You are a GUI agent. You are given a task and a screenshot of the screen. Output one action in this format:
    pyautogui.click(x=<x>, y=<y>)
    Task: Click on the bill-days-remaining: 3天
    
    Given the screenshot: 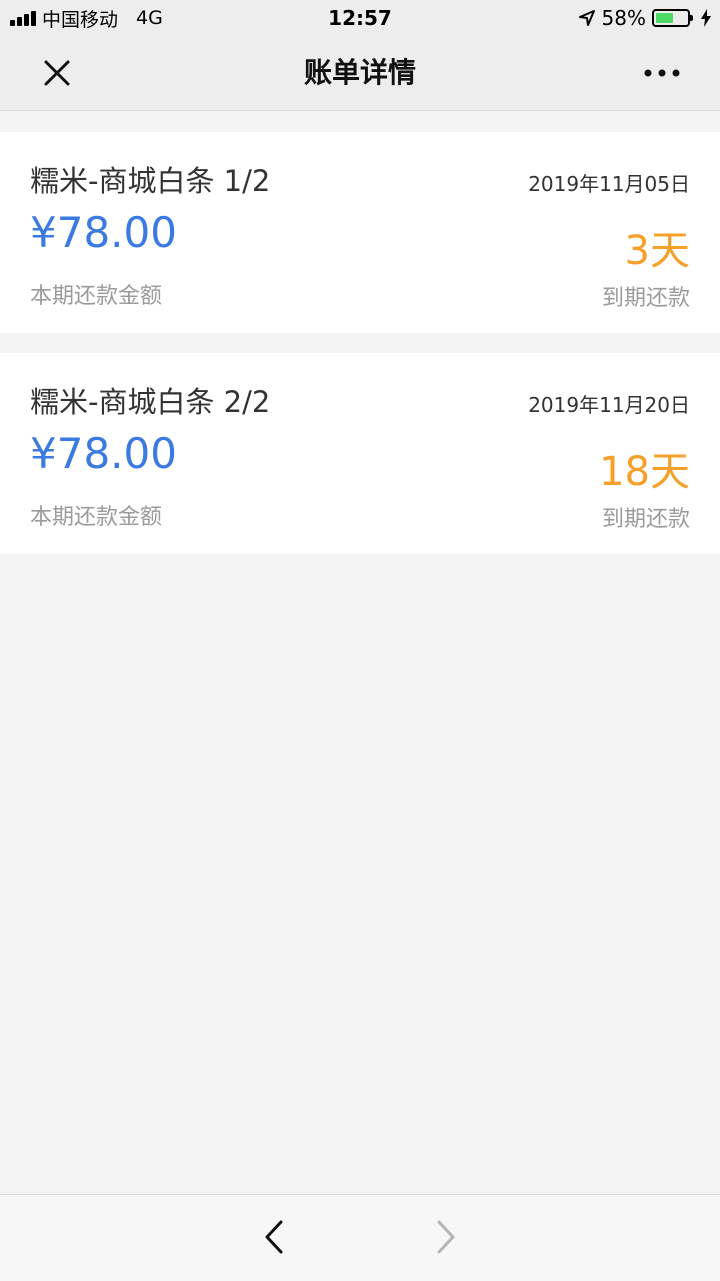 What is the action you would take?
    pyautogui.click(x=657, y=251)
    